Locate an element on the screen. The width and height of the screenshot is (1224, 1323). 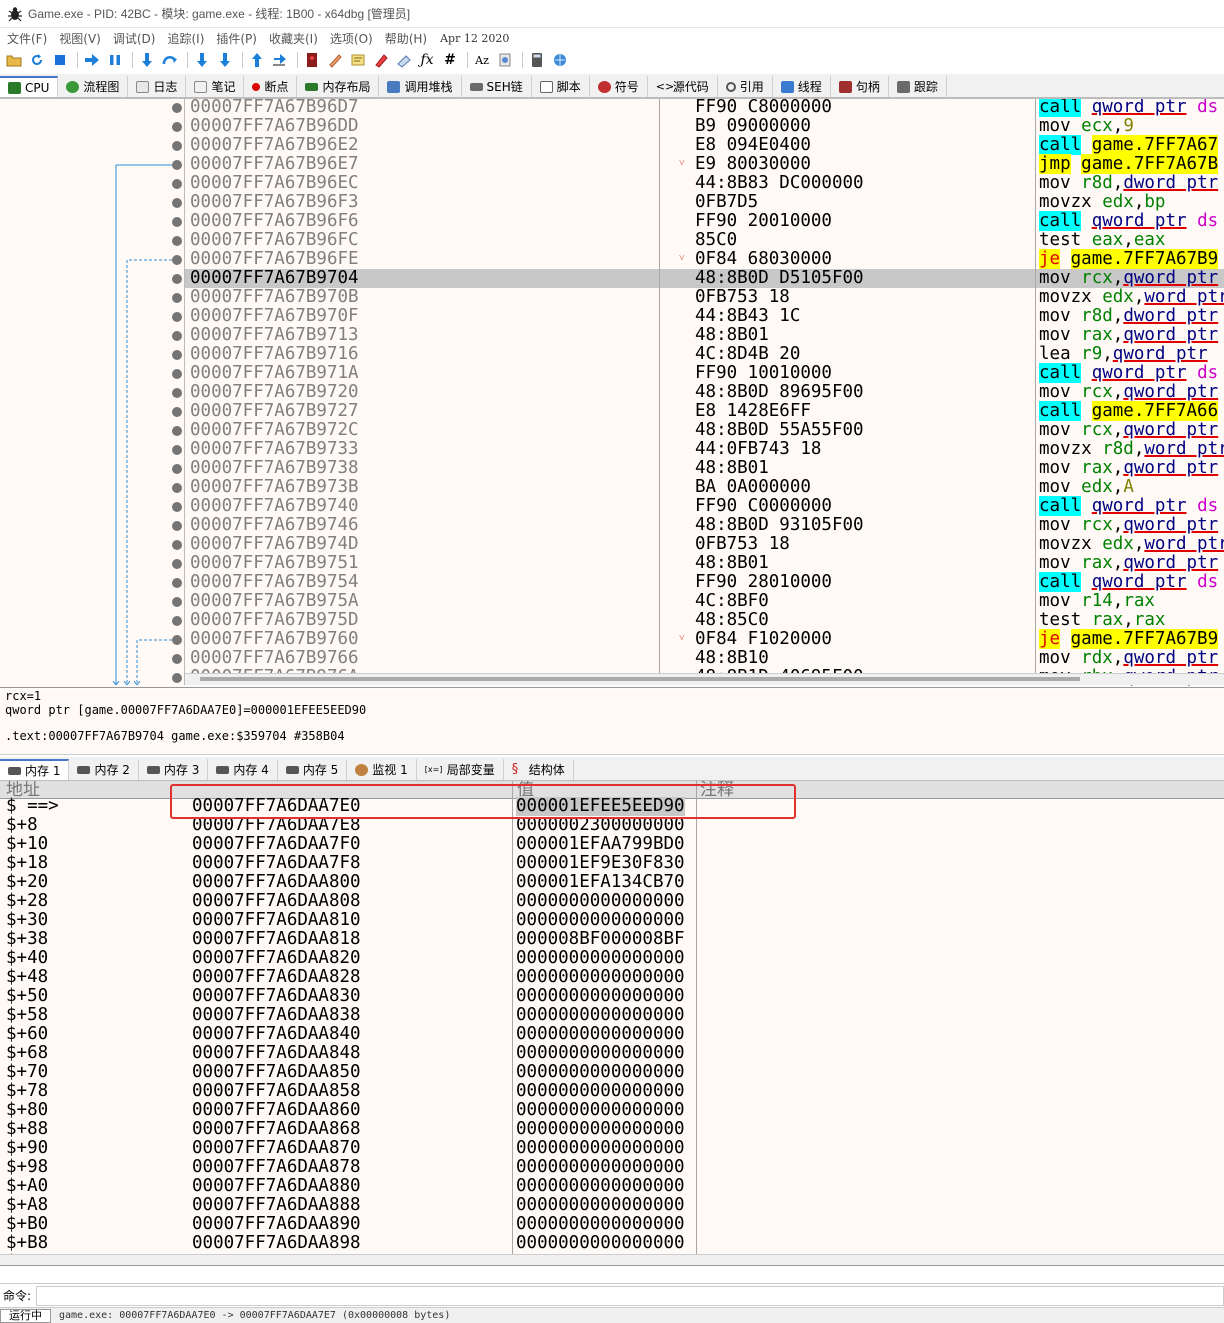
tab-dump-5: 内存 5 is located at coordinates (312, 769).